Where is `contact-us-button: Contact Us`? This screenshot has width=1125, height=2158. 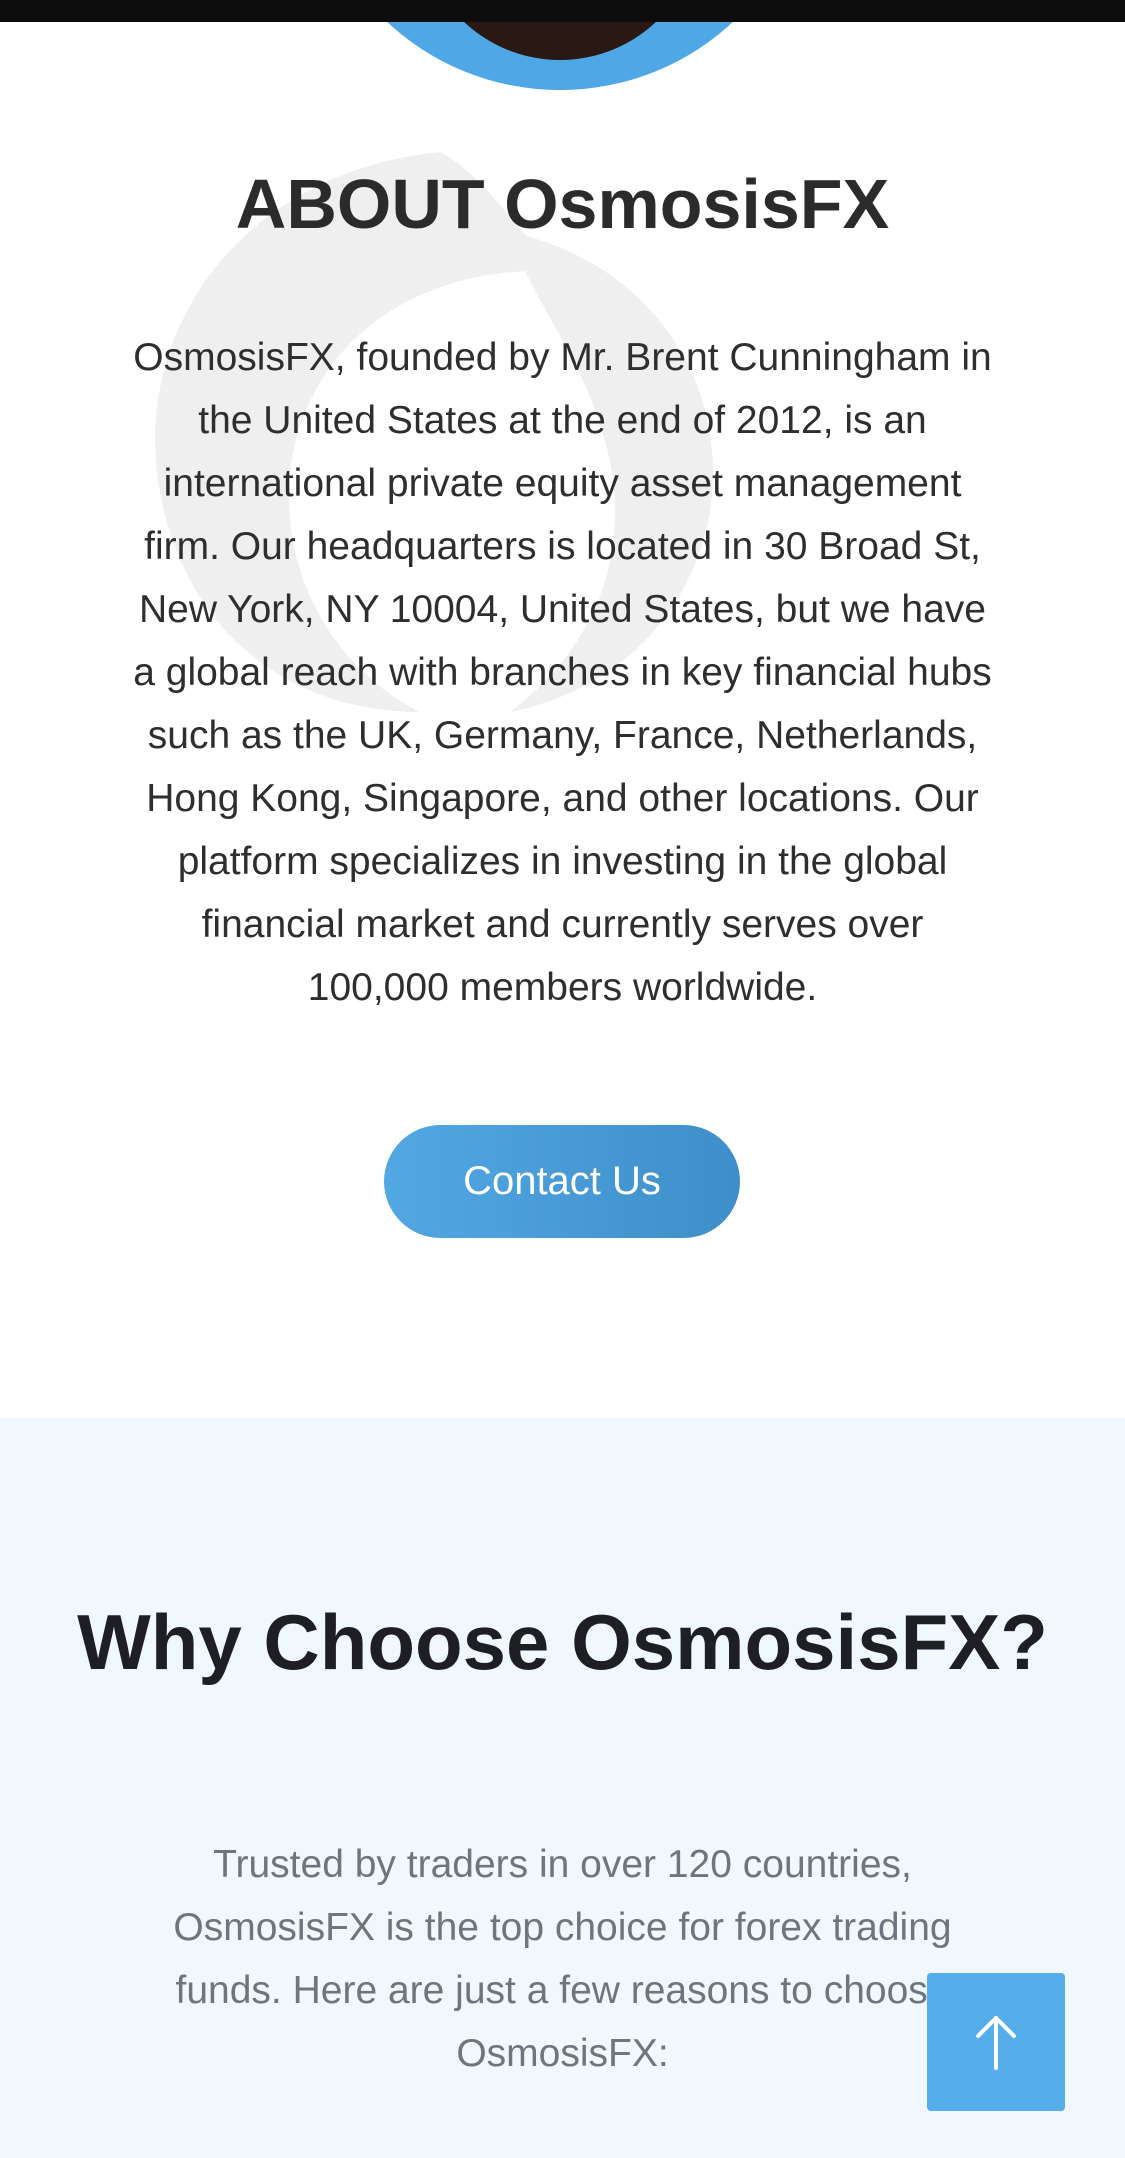 contact-us-button: Contact Us is located at coordinates (562, 1181).